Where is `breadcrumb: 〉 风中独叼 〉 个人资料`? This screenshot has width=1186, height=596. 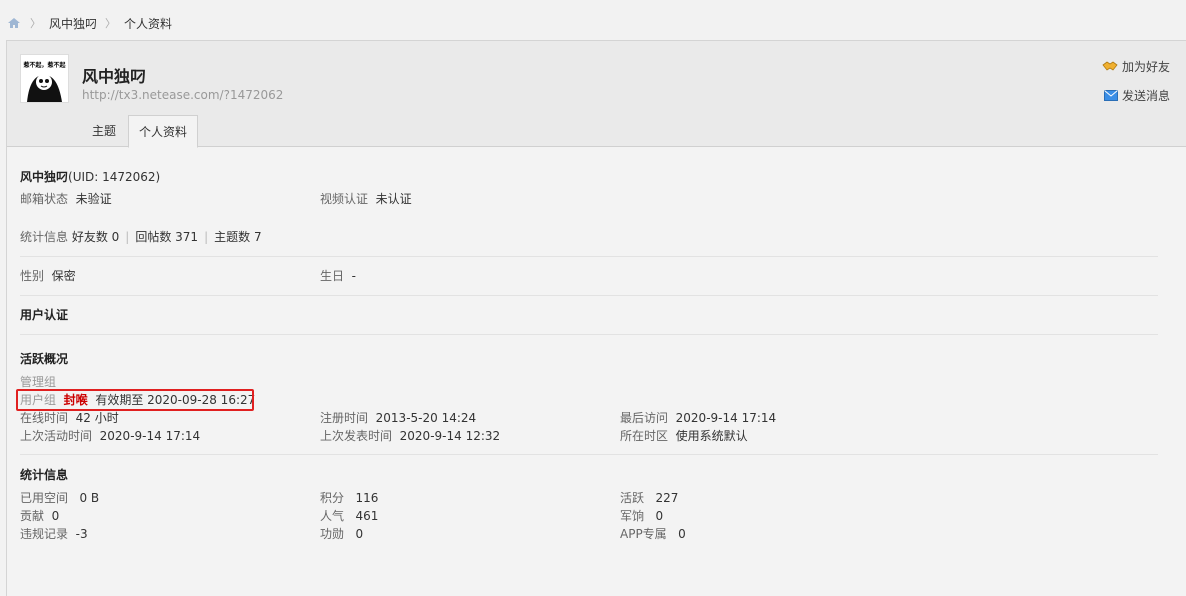
breadcrumb: 〉 风中独叼 〉 个人资料 is located at coordinates (89, 23).